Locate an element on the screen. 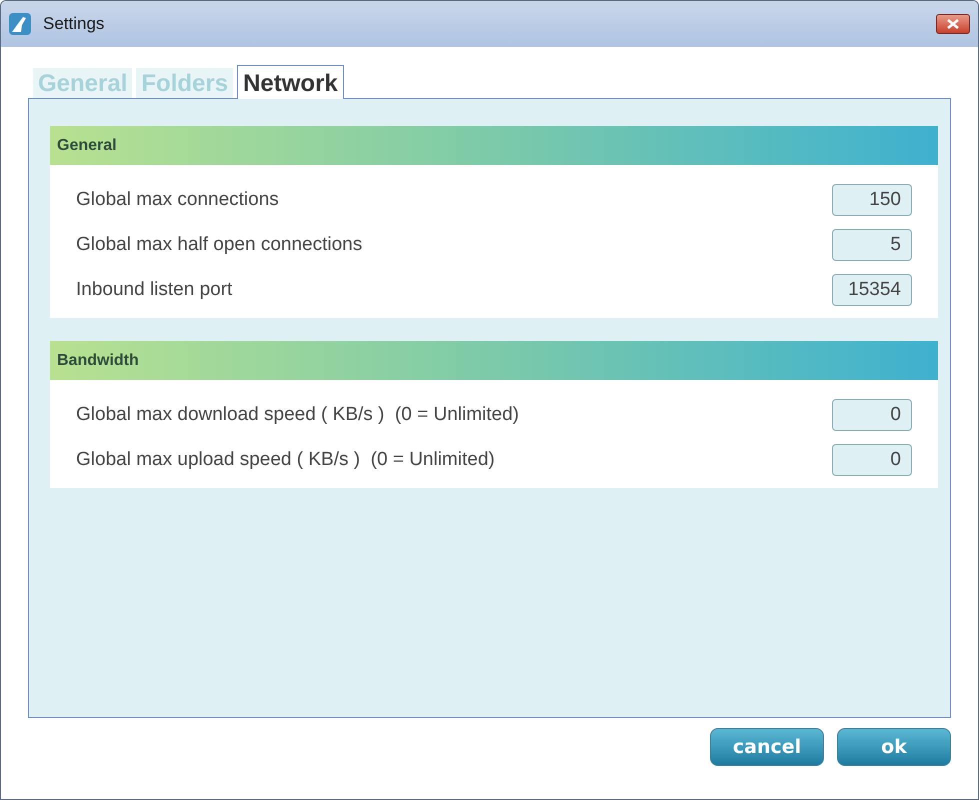 The width and height of the screenshot is (979, 800). close-icon is located at coordinates (953, 24).